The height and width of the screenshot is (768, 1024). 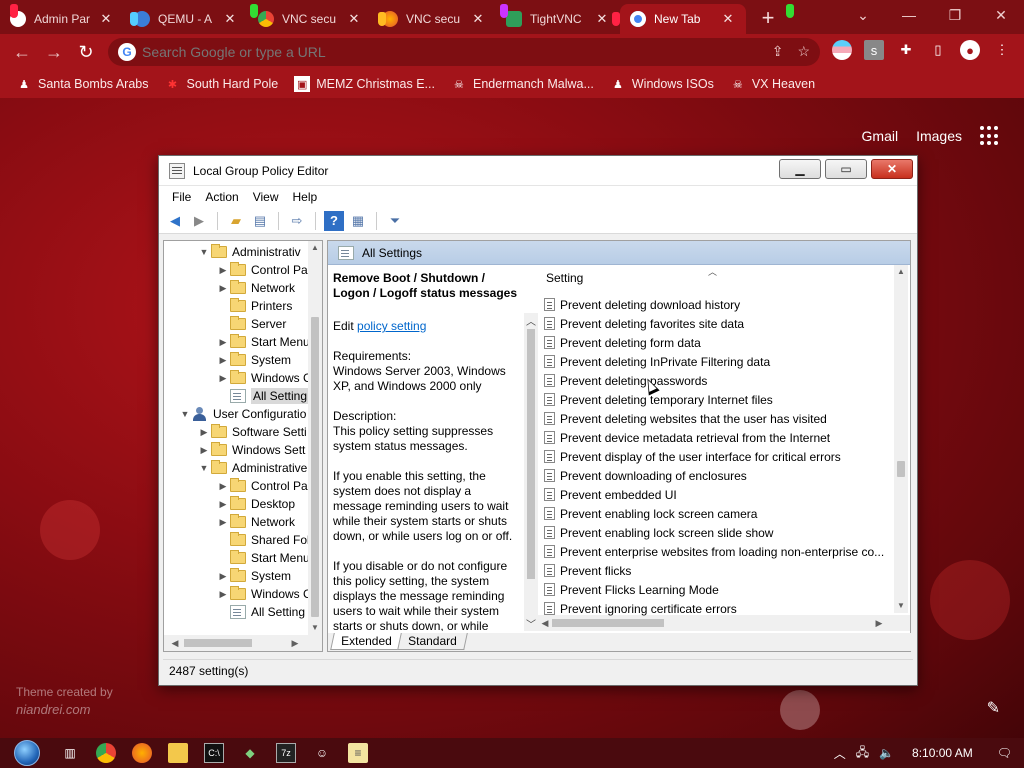 I want to click on start-button, so click(x=27, y=753).